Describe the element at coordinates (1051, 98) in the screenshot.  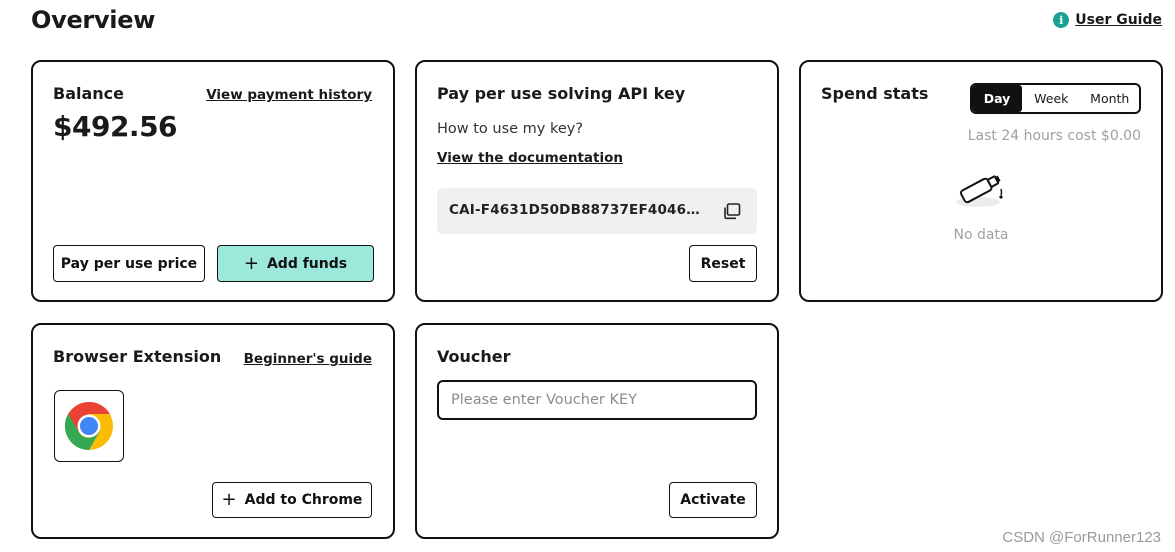
I see `period-week-tab: Week` at that location.